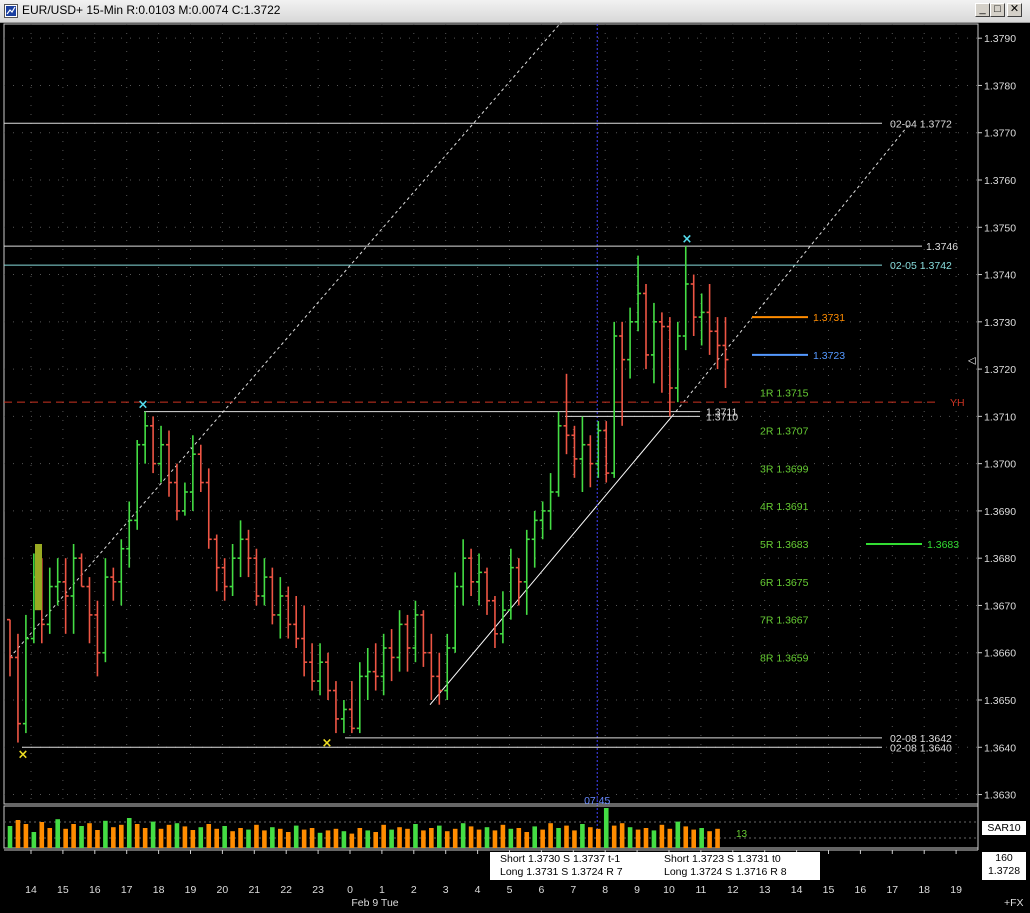 This screenshot has width=1030, height=913. What do you see at coordinates (1014, 10) in the screenshot?
I see `close-button: ✕` at bounding box center [1014, 10].